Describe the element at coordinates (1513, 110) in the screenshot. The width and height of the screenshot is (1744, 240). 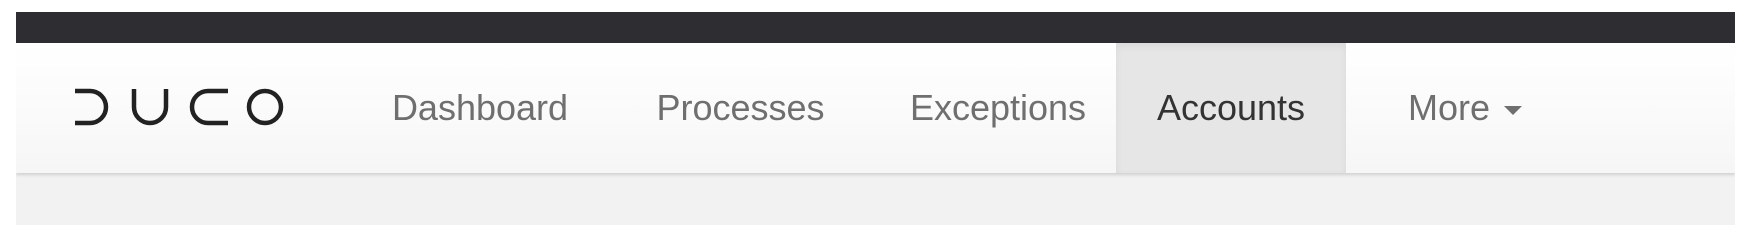
I see `caret-down-icon` at that location.